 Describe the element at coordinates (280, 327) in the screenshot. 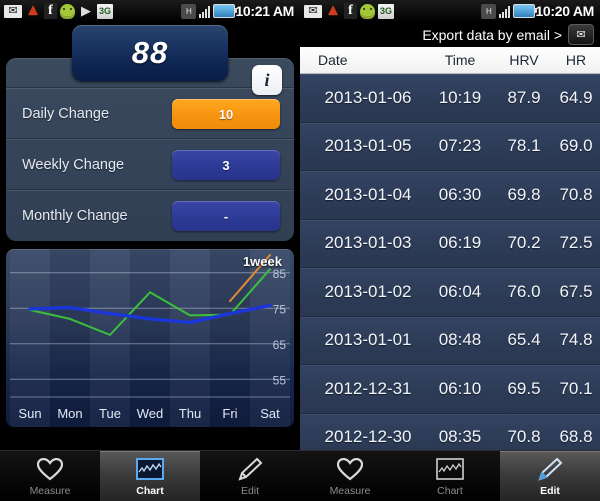

I see `chart-y-axis-labels: 55657585` at that location.